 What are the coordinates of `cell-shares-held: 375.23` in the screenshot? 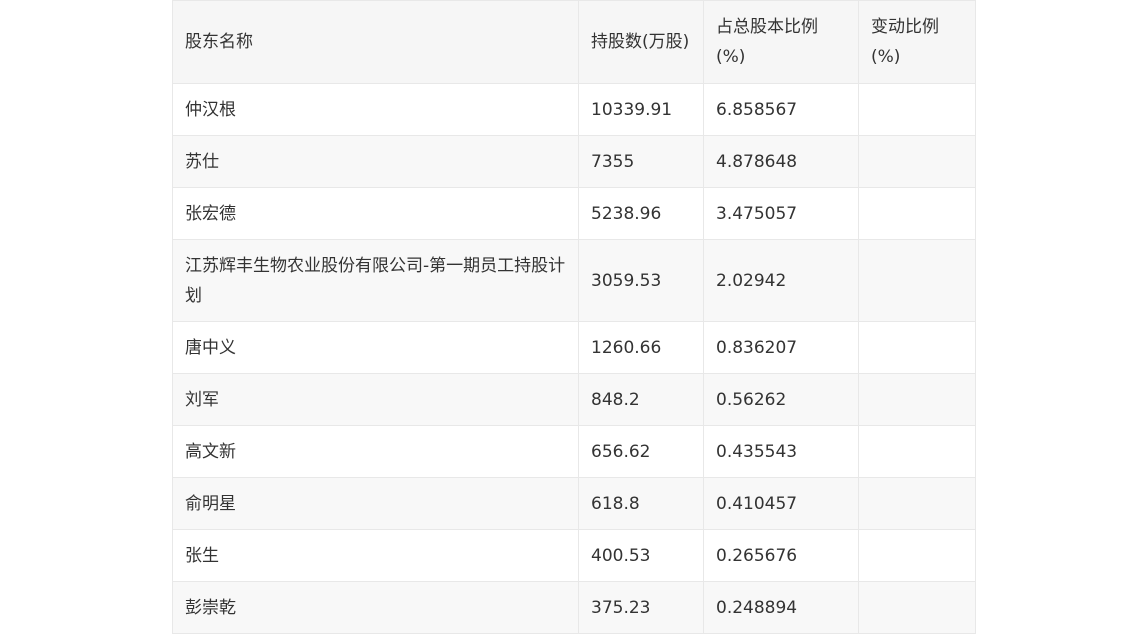 It's located at (641, 607).